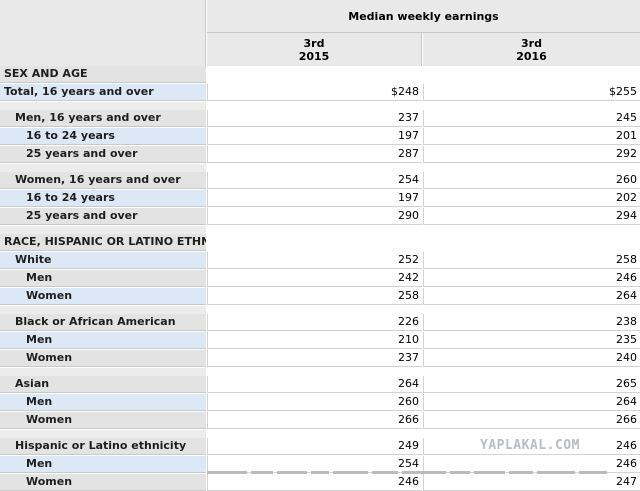 This screenshot has width=640, height=491. I want to click on row-label: RACE, HISPANIC OR LATINO ETHNIC, so click(103, 242).